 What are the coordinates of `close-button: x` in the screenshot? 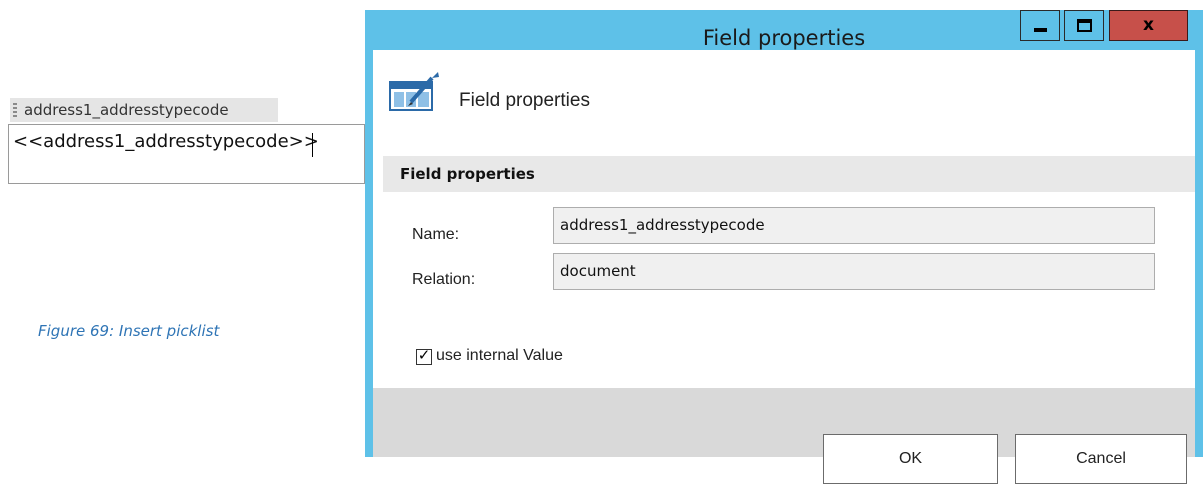 It's located at (1148, 25).